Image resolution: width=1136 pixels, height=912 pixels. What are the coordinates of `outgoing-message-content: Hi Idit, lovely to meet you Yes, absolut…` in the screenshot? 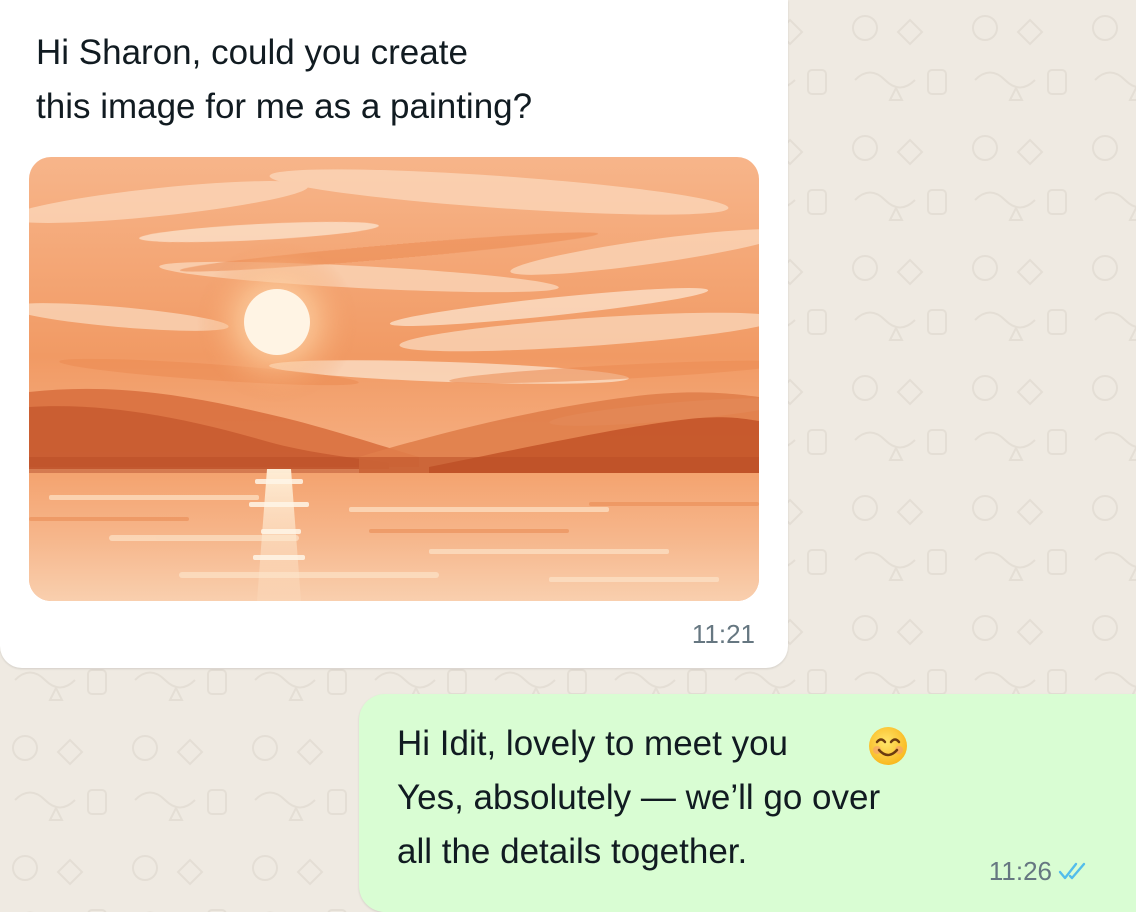 It's located at (639, 797).